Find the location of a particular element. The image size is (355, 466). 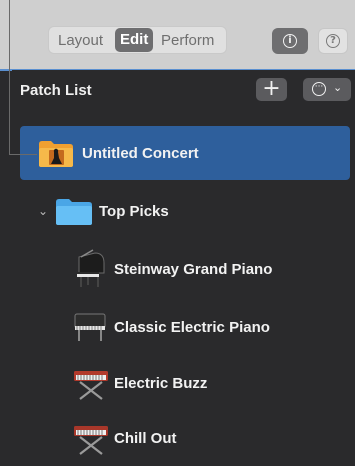

patch-list-title: Patch List is located at coordinates (56, 90).